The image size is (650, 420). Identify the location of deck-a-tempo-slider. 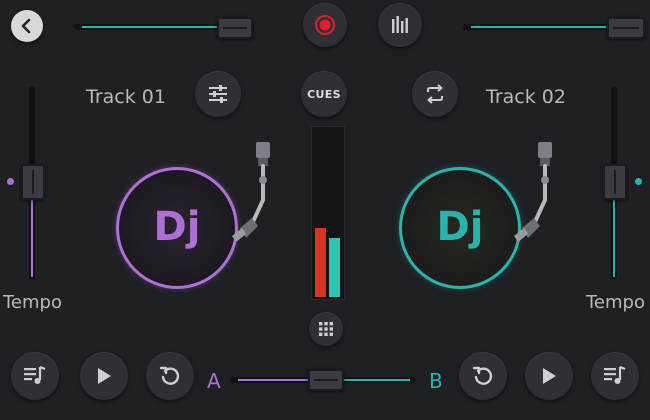
(33, 183).